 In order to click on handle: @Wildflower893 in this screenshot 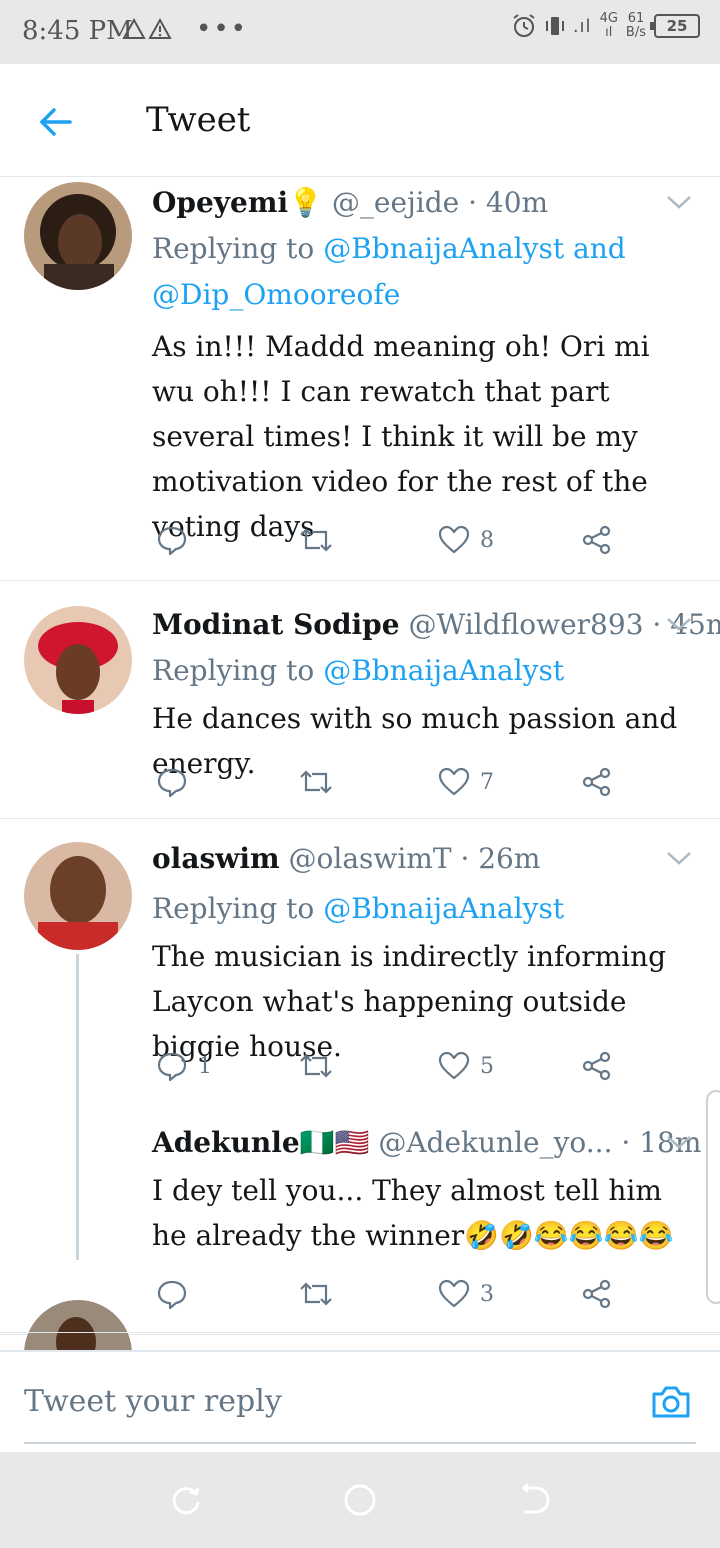, I will do `click(525, 624)`.